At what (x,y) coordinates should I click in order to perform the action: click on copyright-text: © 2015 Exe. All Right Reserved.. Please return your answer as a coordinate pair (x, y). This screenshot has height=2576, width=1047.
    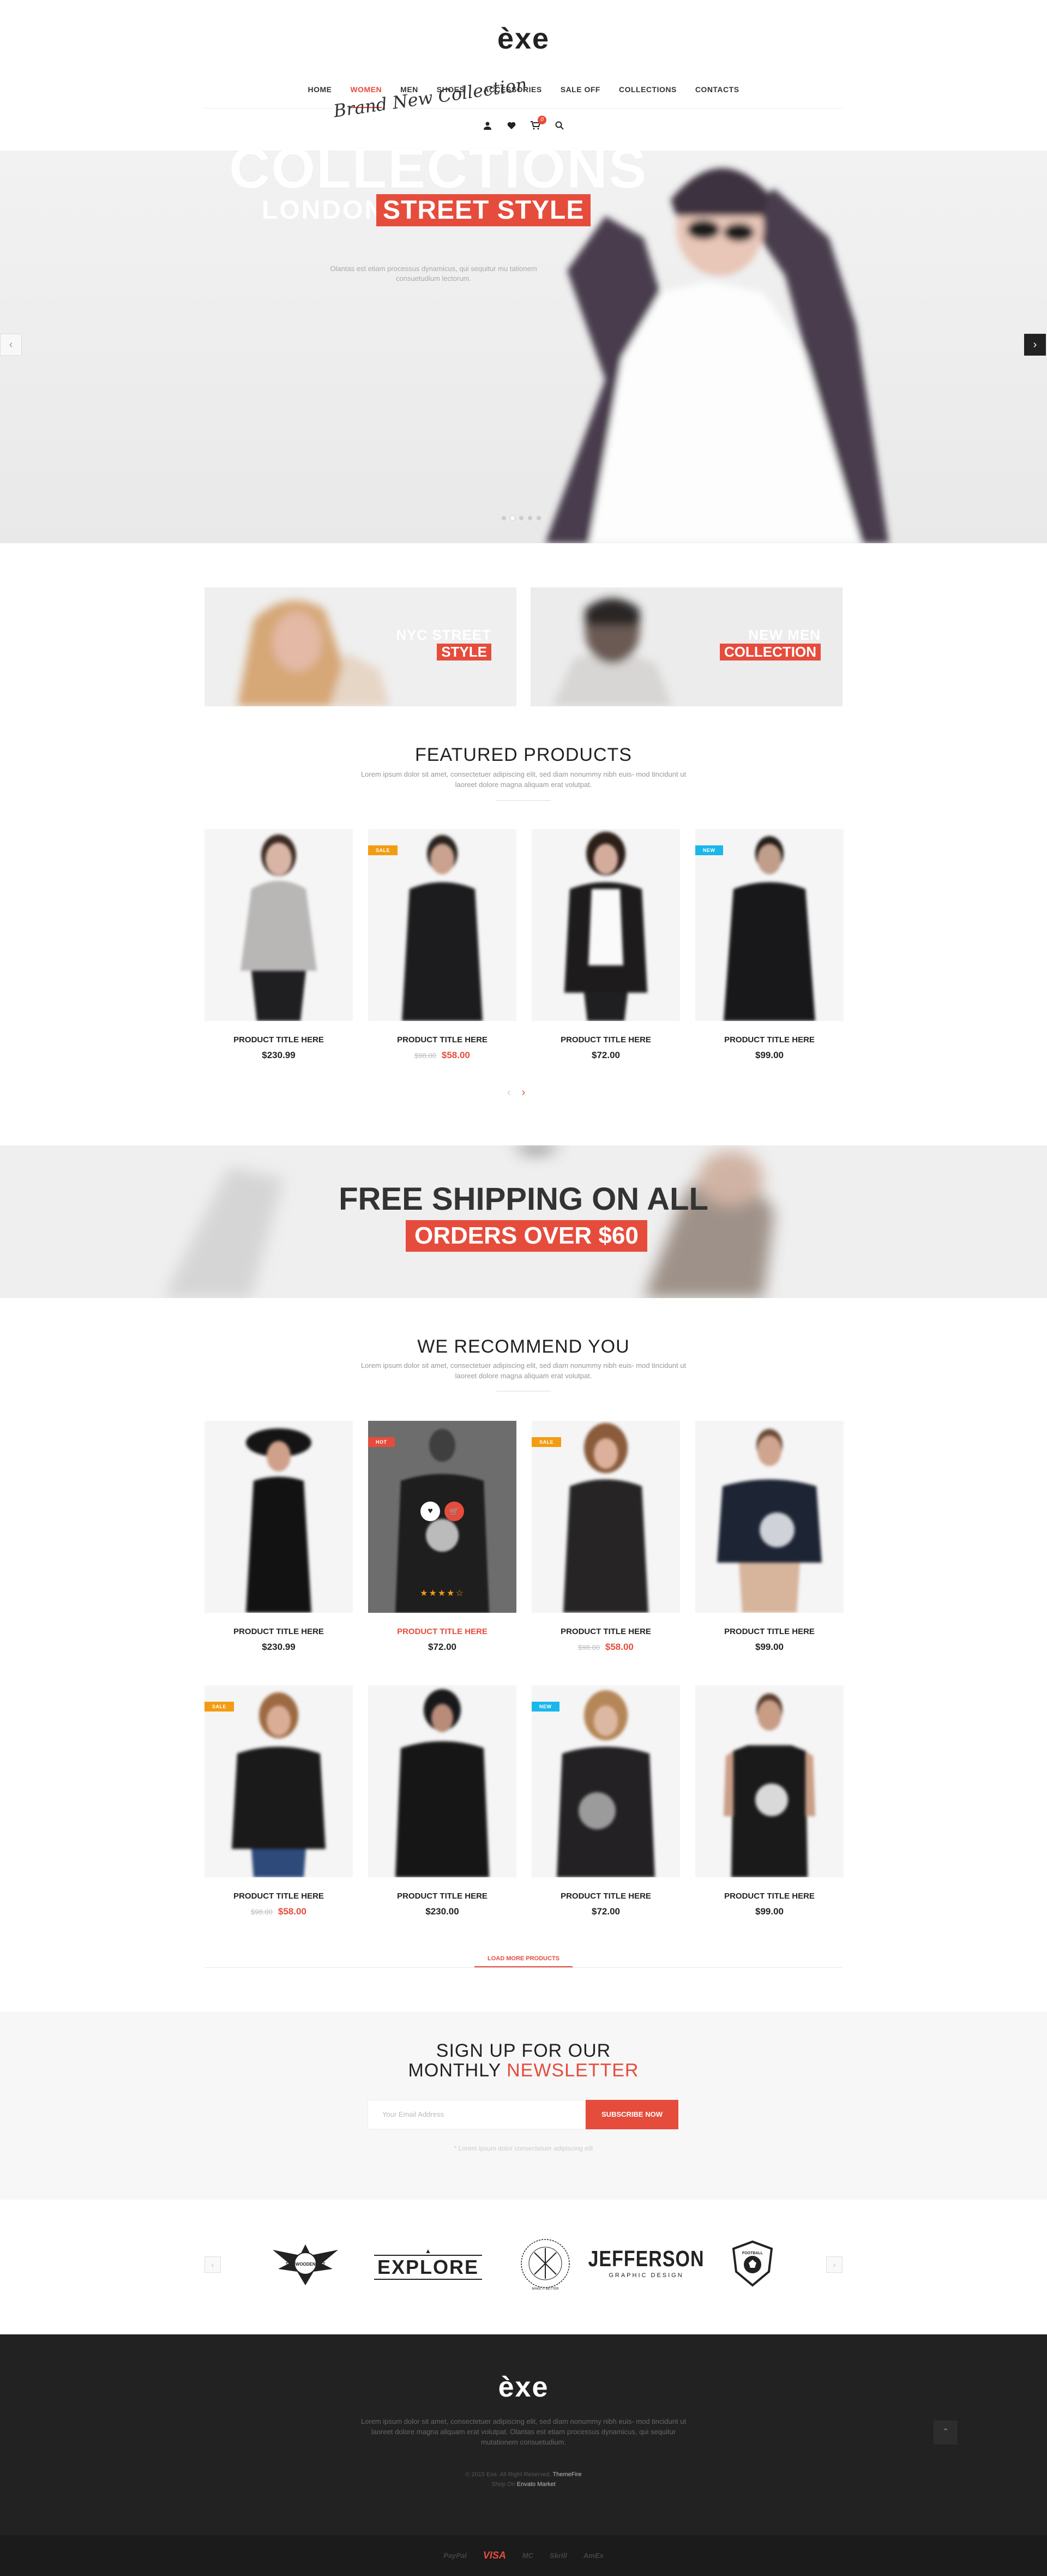
    Looking at the image, I should click on (508, 2475).